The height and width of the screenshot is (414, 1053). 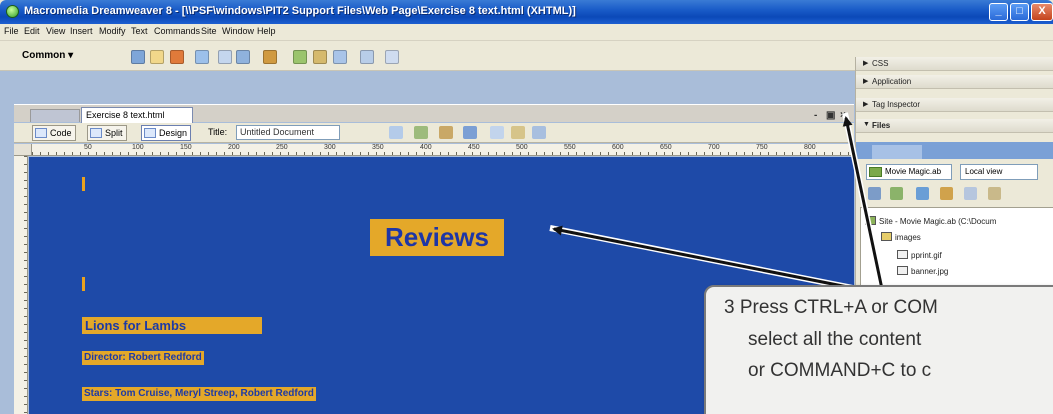 I want to click on ruler-corner, so click(x=23, y=150).